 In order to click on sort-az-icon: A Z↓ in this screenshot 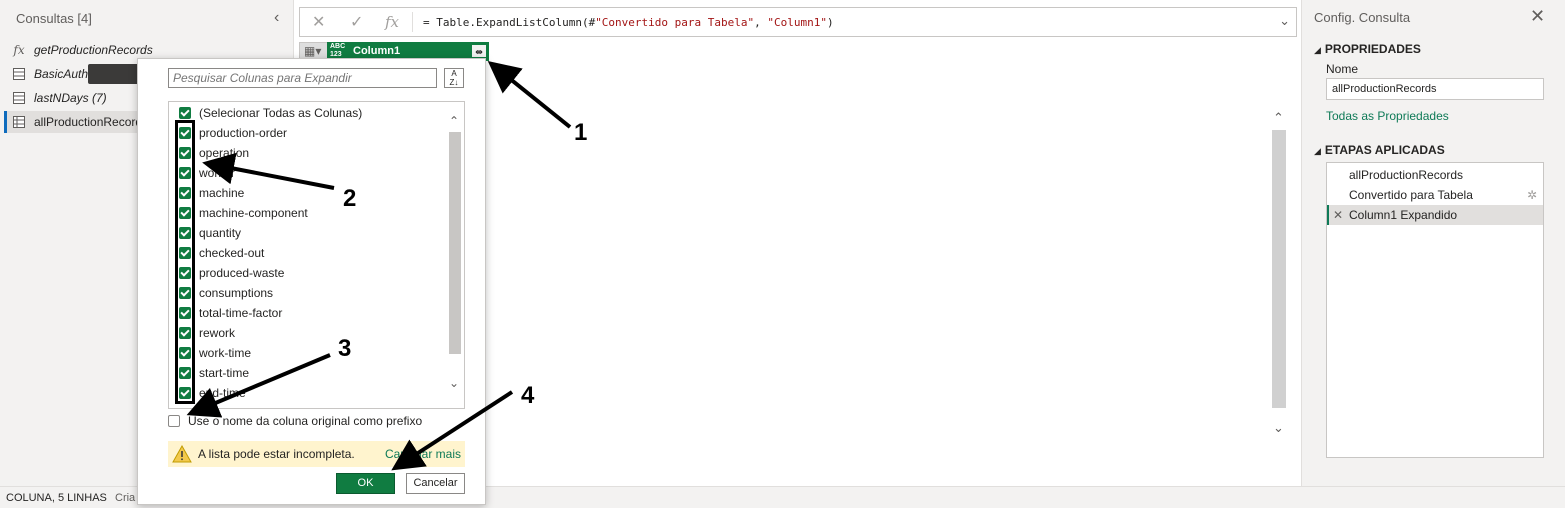, I will do `click(454, 78)`.